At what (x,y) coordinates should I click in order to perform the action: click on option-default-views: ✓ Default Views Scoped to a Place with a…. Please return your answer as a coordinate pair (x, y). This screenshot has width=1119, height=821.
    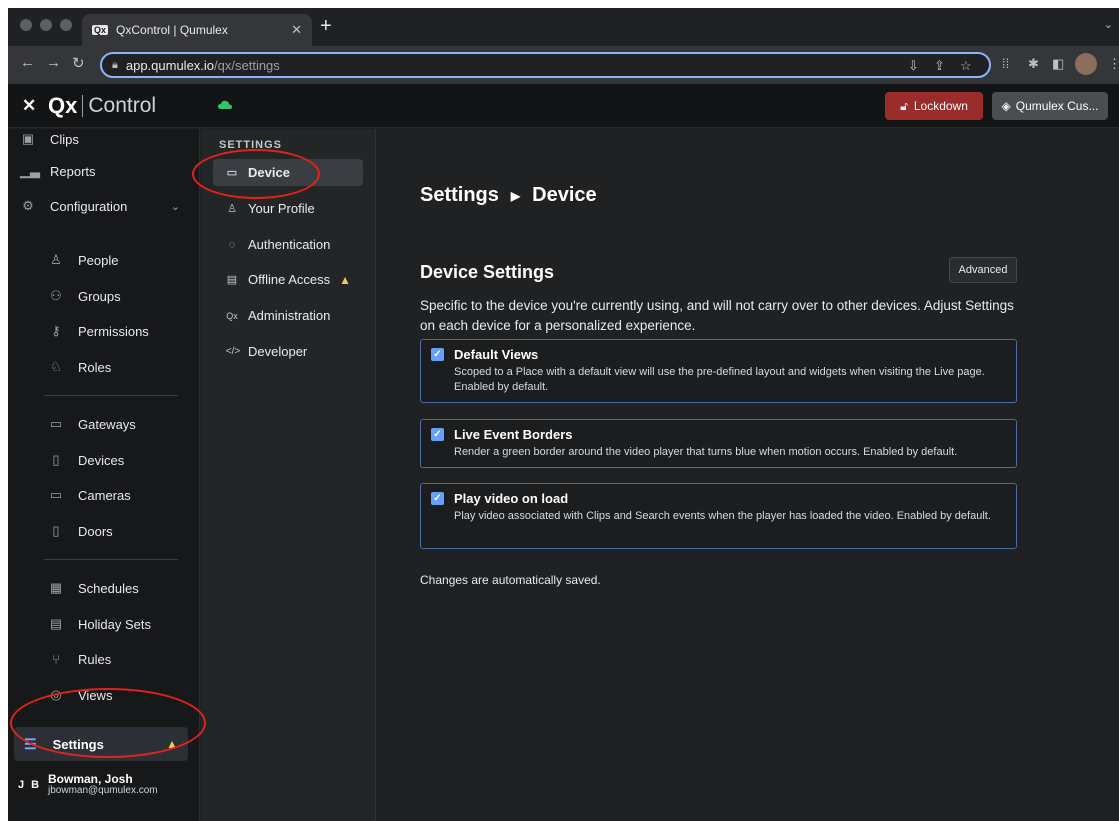
    Looking at the image, I should click on (718, 371).